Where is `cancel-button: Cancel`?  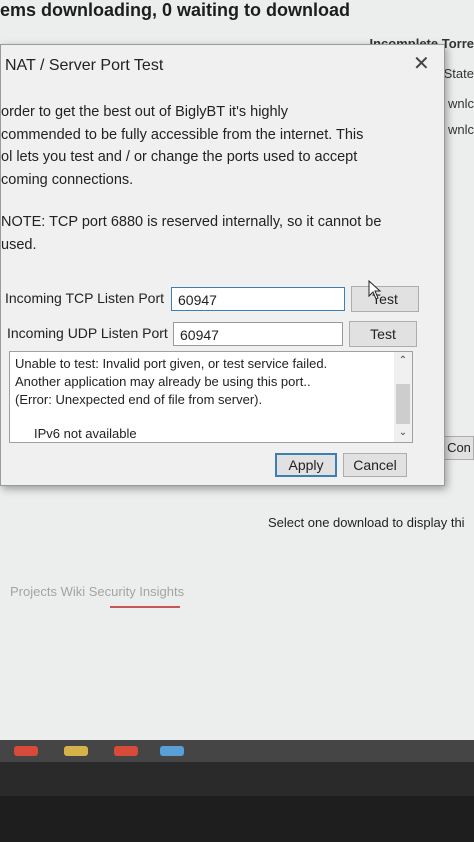
cancel-button: Cancel is located at coordinates (375, 465).